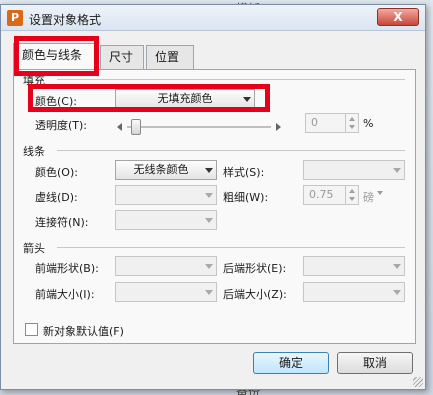 The image size is (433, 395). I want to click on line-color-label: 颜色(O):, so click(56, 172).